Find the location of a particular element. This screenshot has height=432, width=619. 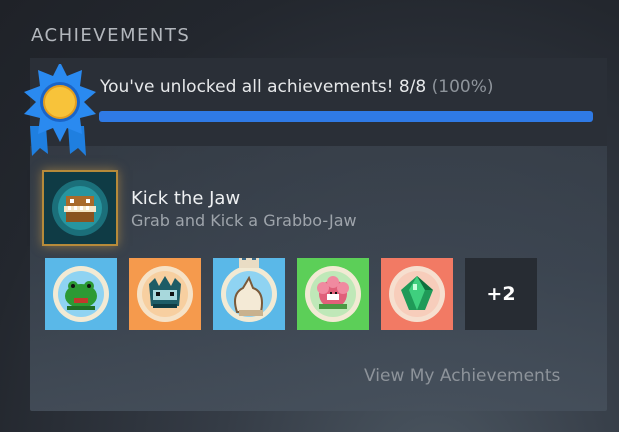

section-title: ACHIEVEMENTS is located at coordinates (111, 35).